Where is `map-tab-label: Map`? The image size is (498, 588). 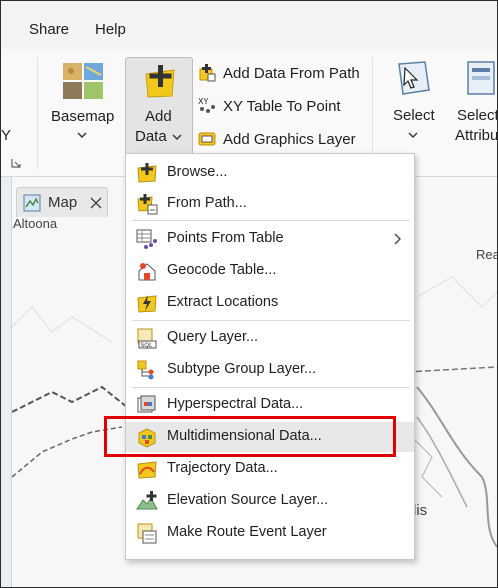 map-tab-label: Map is located at coordinates (63, 202).